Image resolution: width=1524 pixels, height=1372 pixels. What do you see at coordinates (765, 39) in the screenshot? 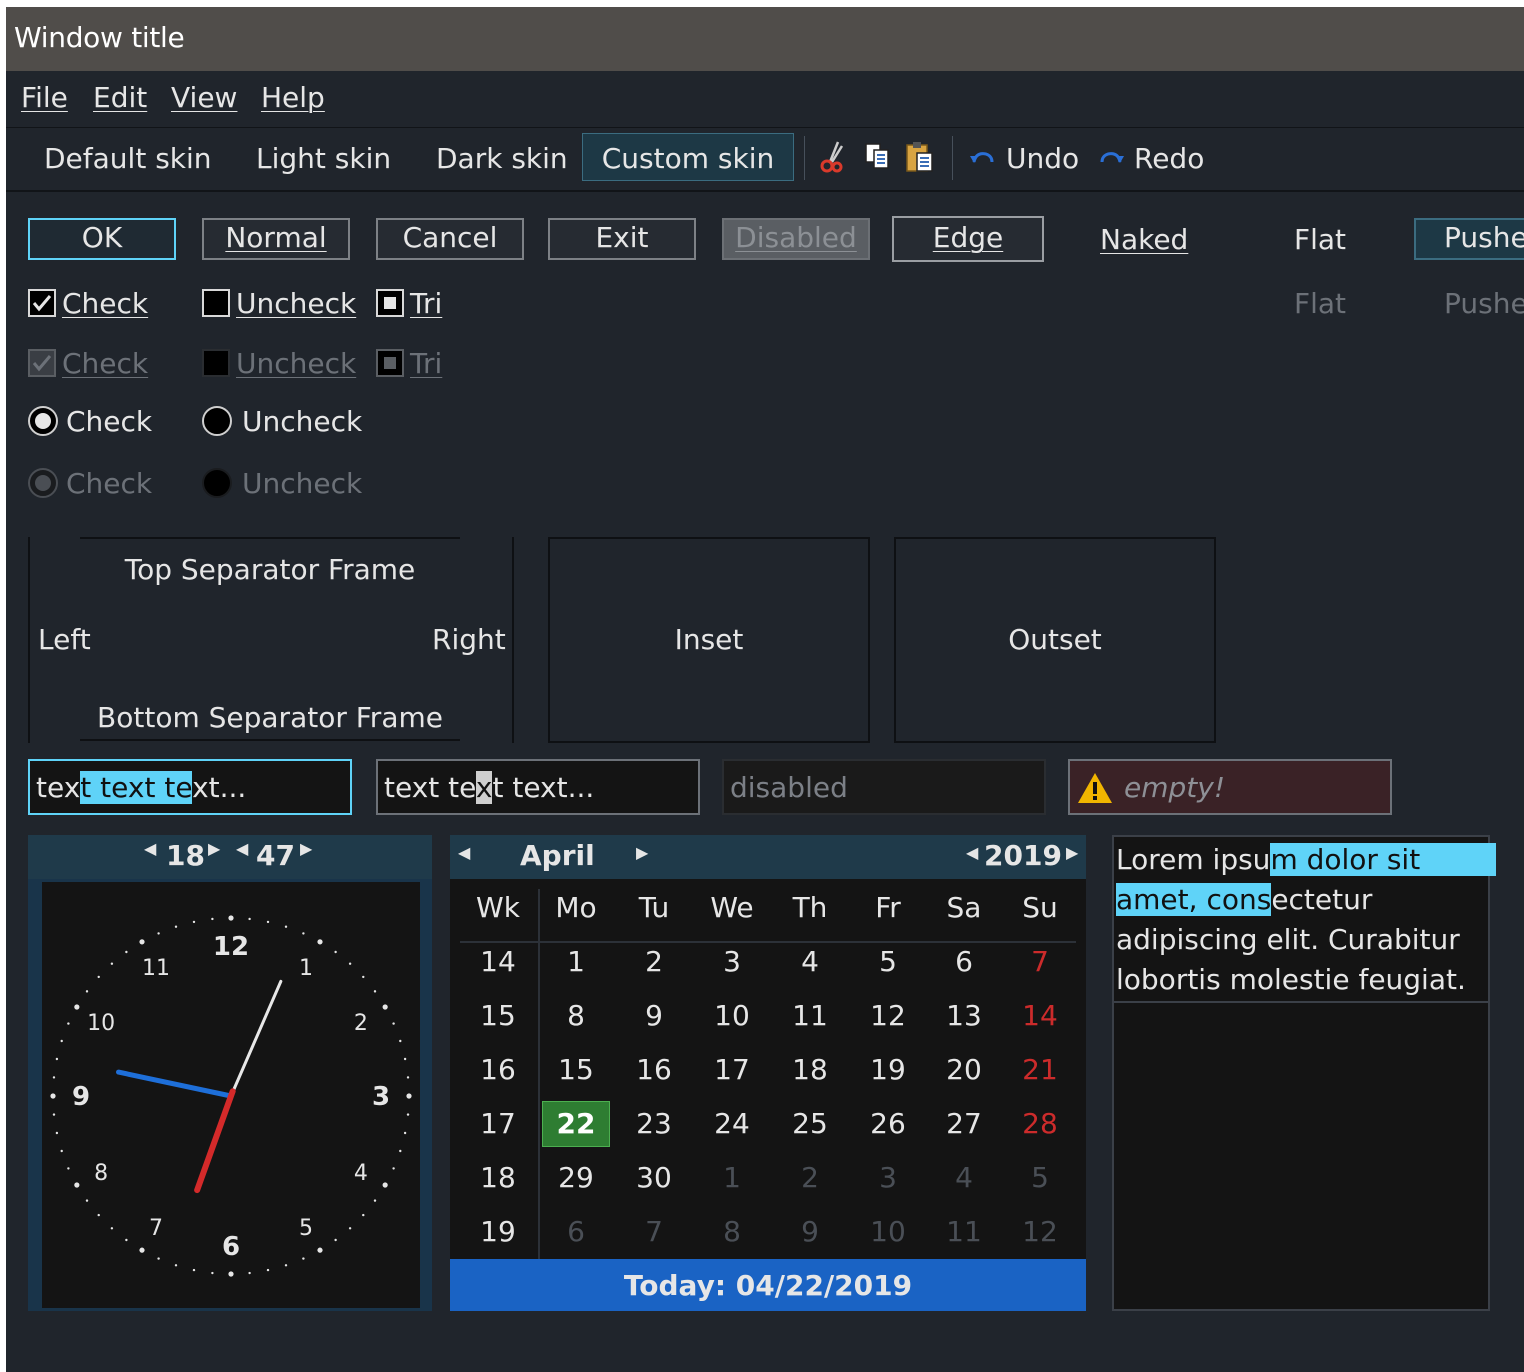
I see `title-bar: Window title` at bounding box center [765, 39].